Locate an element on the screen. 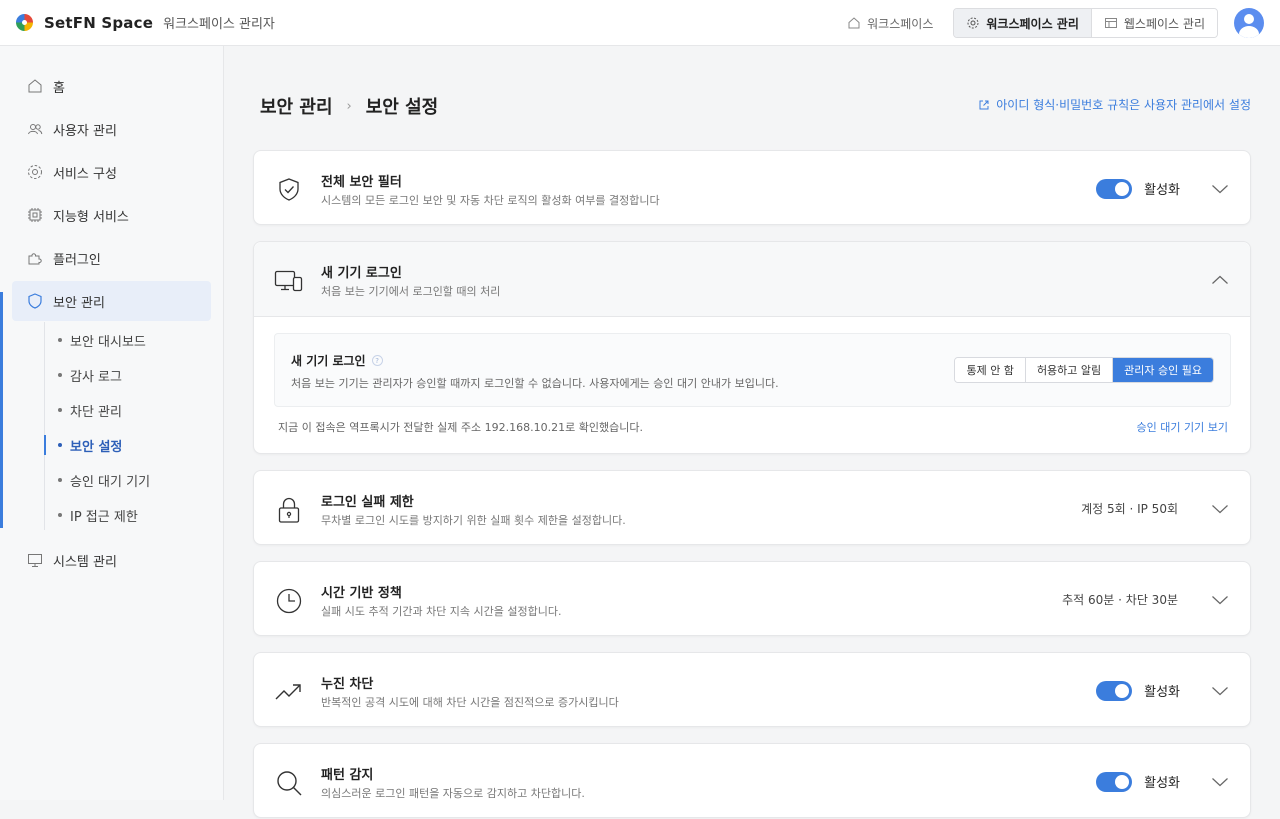 This screenshot has height=819, width=1280. card-description: 처음 보는 기기에서 로그인할 때의 처리 is located at coordinates (411, 291).